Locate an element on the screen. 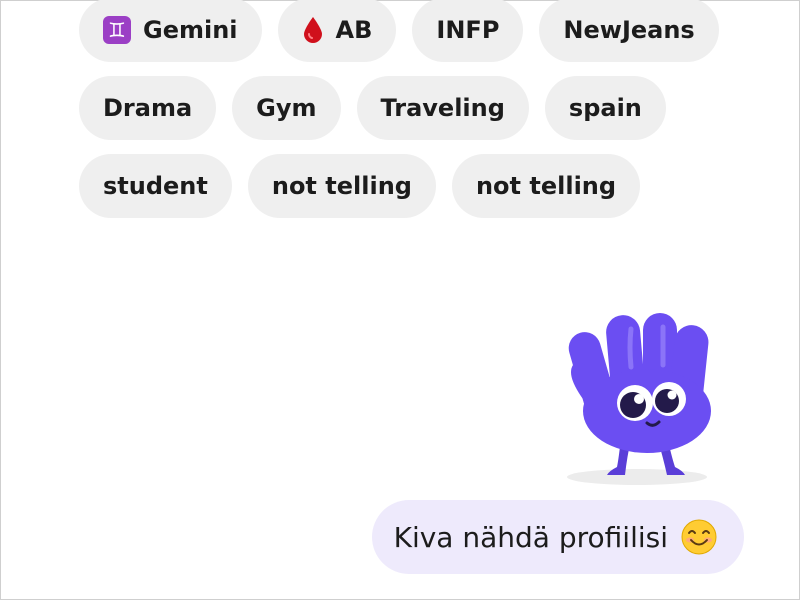  tag-not-telling-1: not telling is located at coordinates (341, 186).